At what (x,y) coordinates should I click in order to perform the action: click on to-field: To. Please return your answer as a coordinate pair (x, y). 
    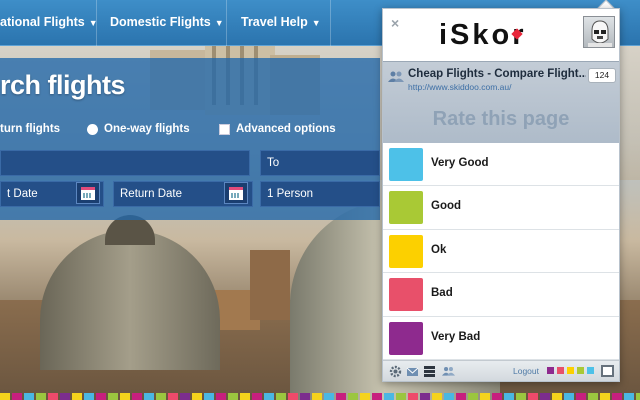
    Looking at the image, I should click on (320, 163).